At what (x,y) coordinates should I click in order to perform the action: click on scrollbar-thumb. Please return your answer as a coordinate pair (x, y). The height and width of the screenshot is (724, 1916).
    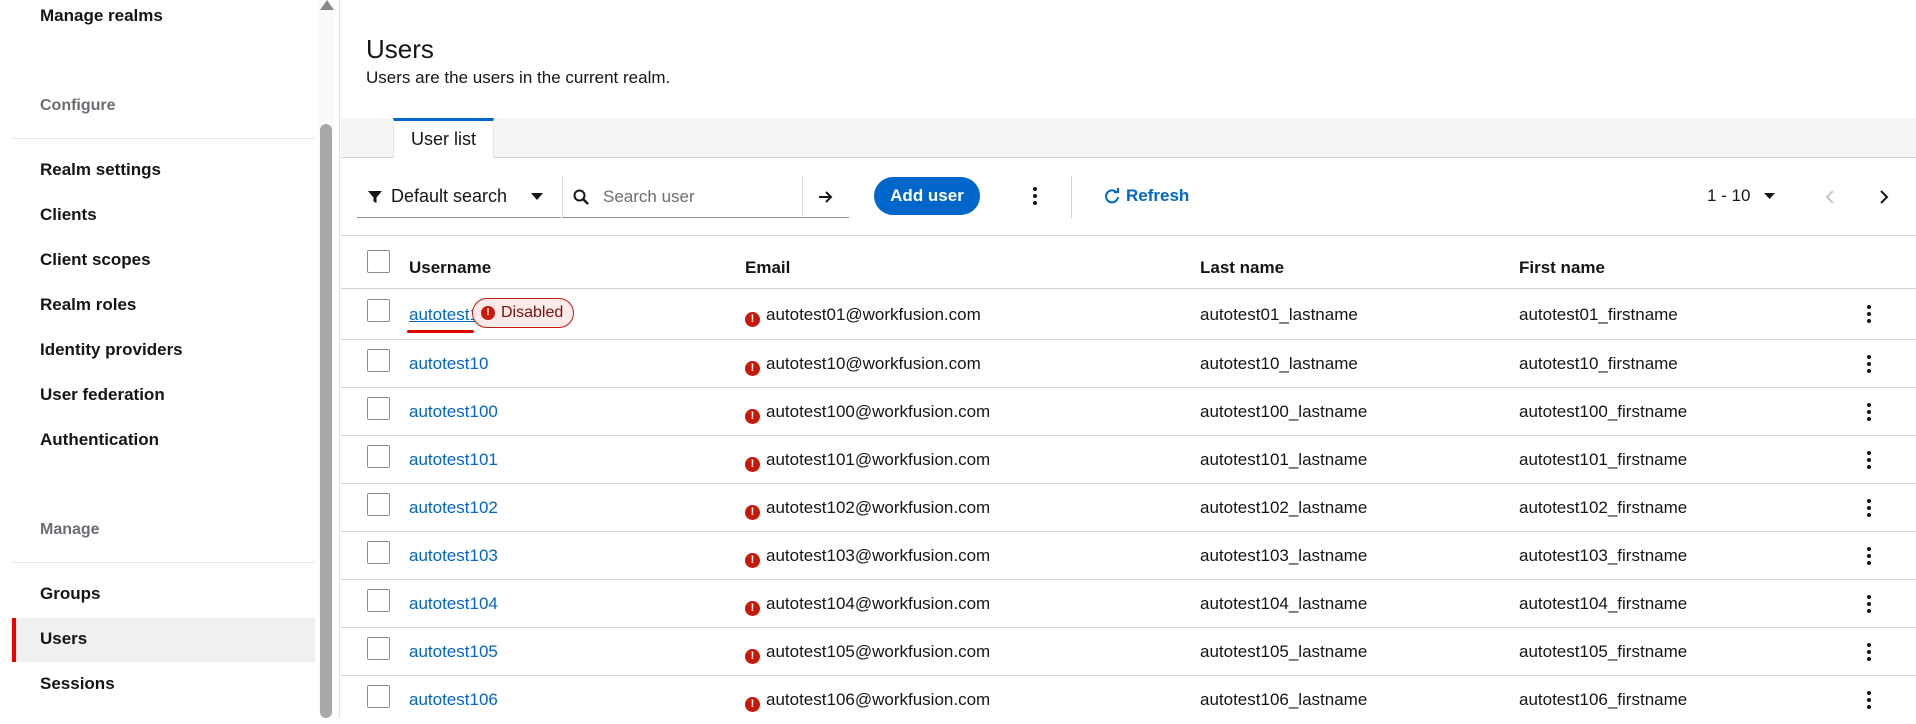
    Looking at the image, I should click on (326, 421).